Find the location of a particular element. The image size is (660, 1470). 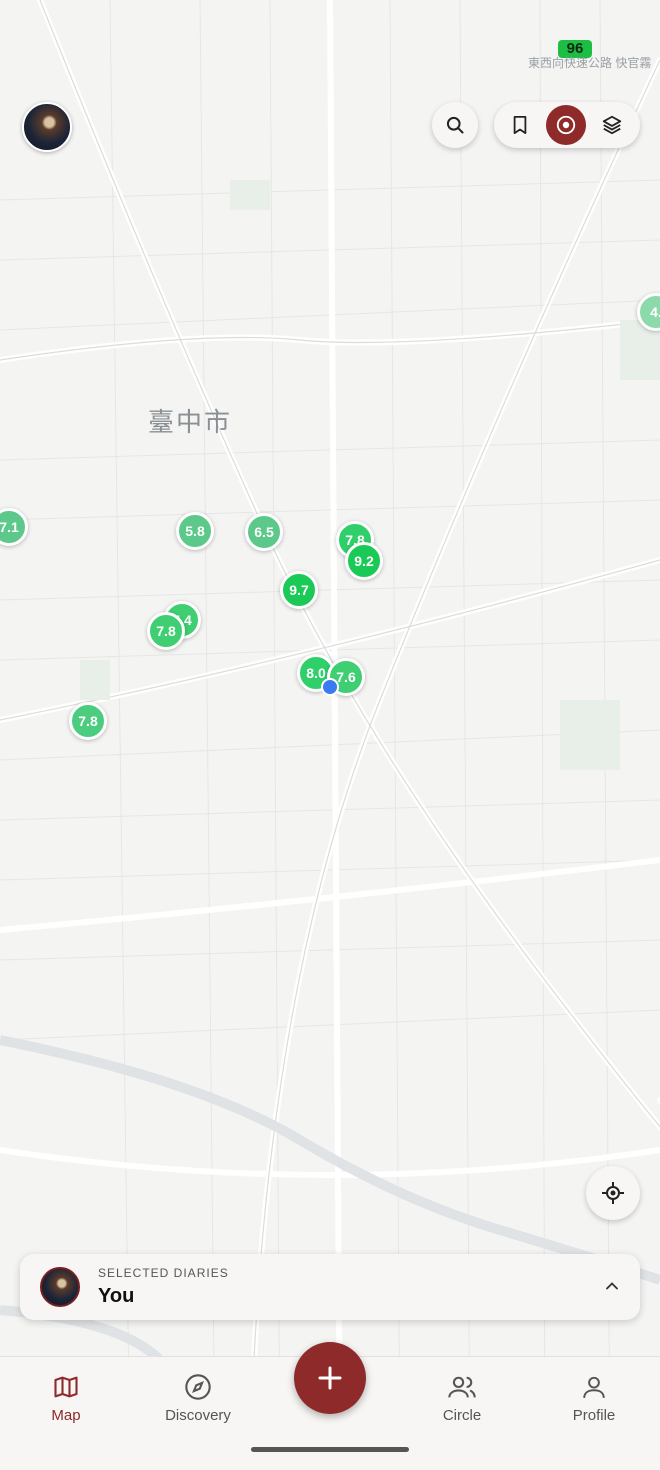

nav-map-label: Map is located at coordinates (66, 1415).